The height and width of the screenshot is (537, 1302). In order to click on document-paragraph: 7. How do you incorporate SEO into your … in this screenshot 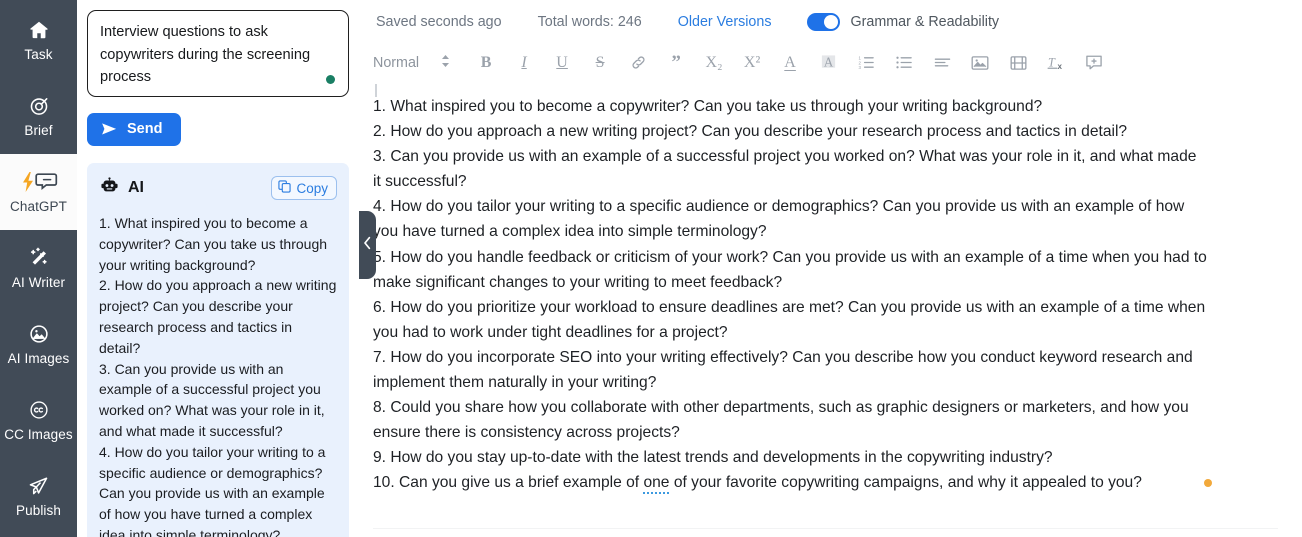, I will do `click(783, 370)`.